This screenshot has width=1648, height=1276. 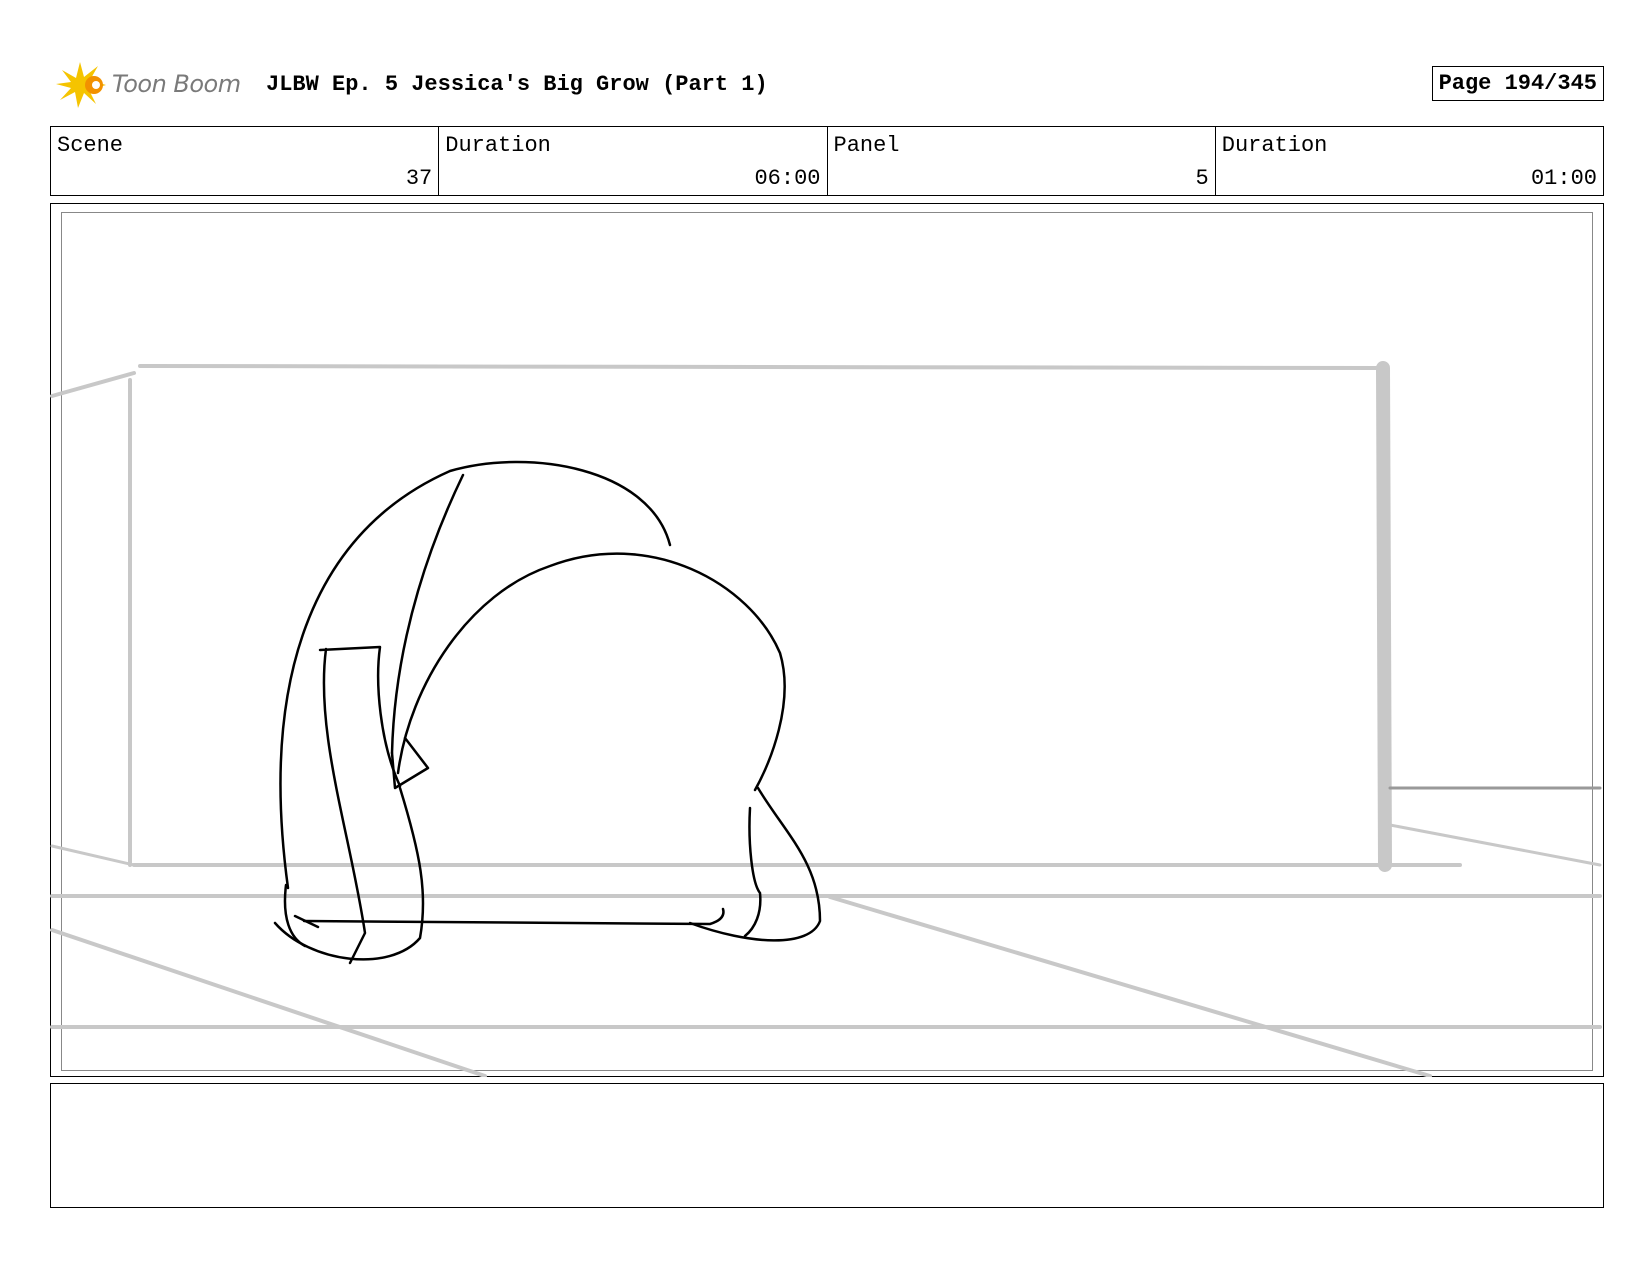 I want to click on scene-duration-label: Duration, so click(x=498, y=145).